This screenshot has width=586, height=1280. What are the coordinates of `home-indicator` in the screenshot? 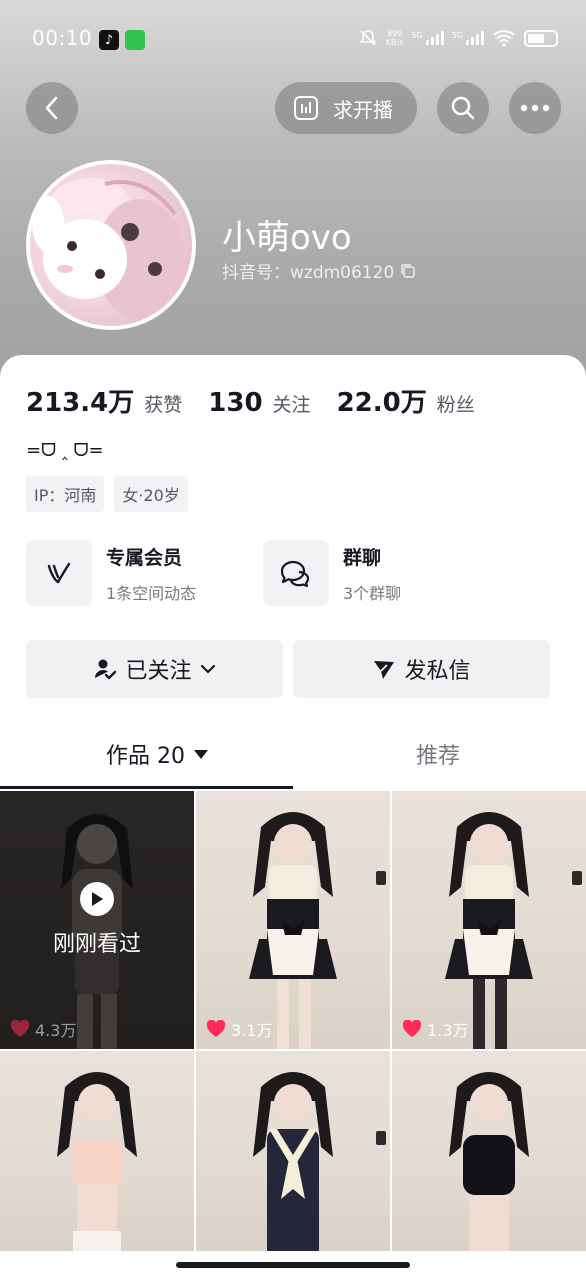 It's located at (293, 1265).